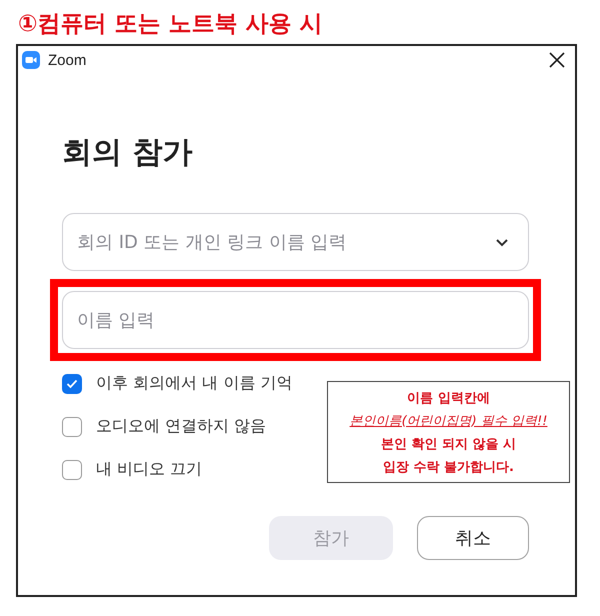 Image resolution: width=600 pixels, height=616 pixels. I want to click on note-text: 이름 입력칸에, so click(448, 398).